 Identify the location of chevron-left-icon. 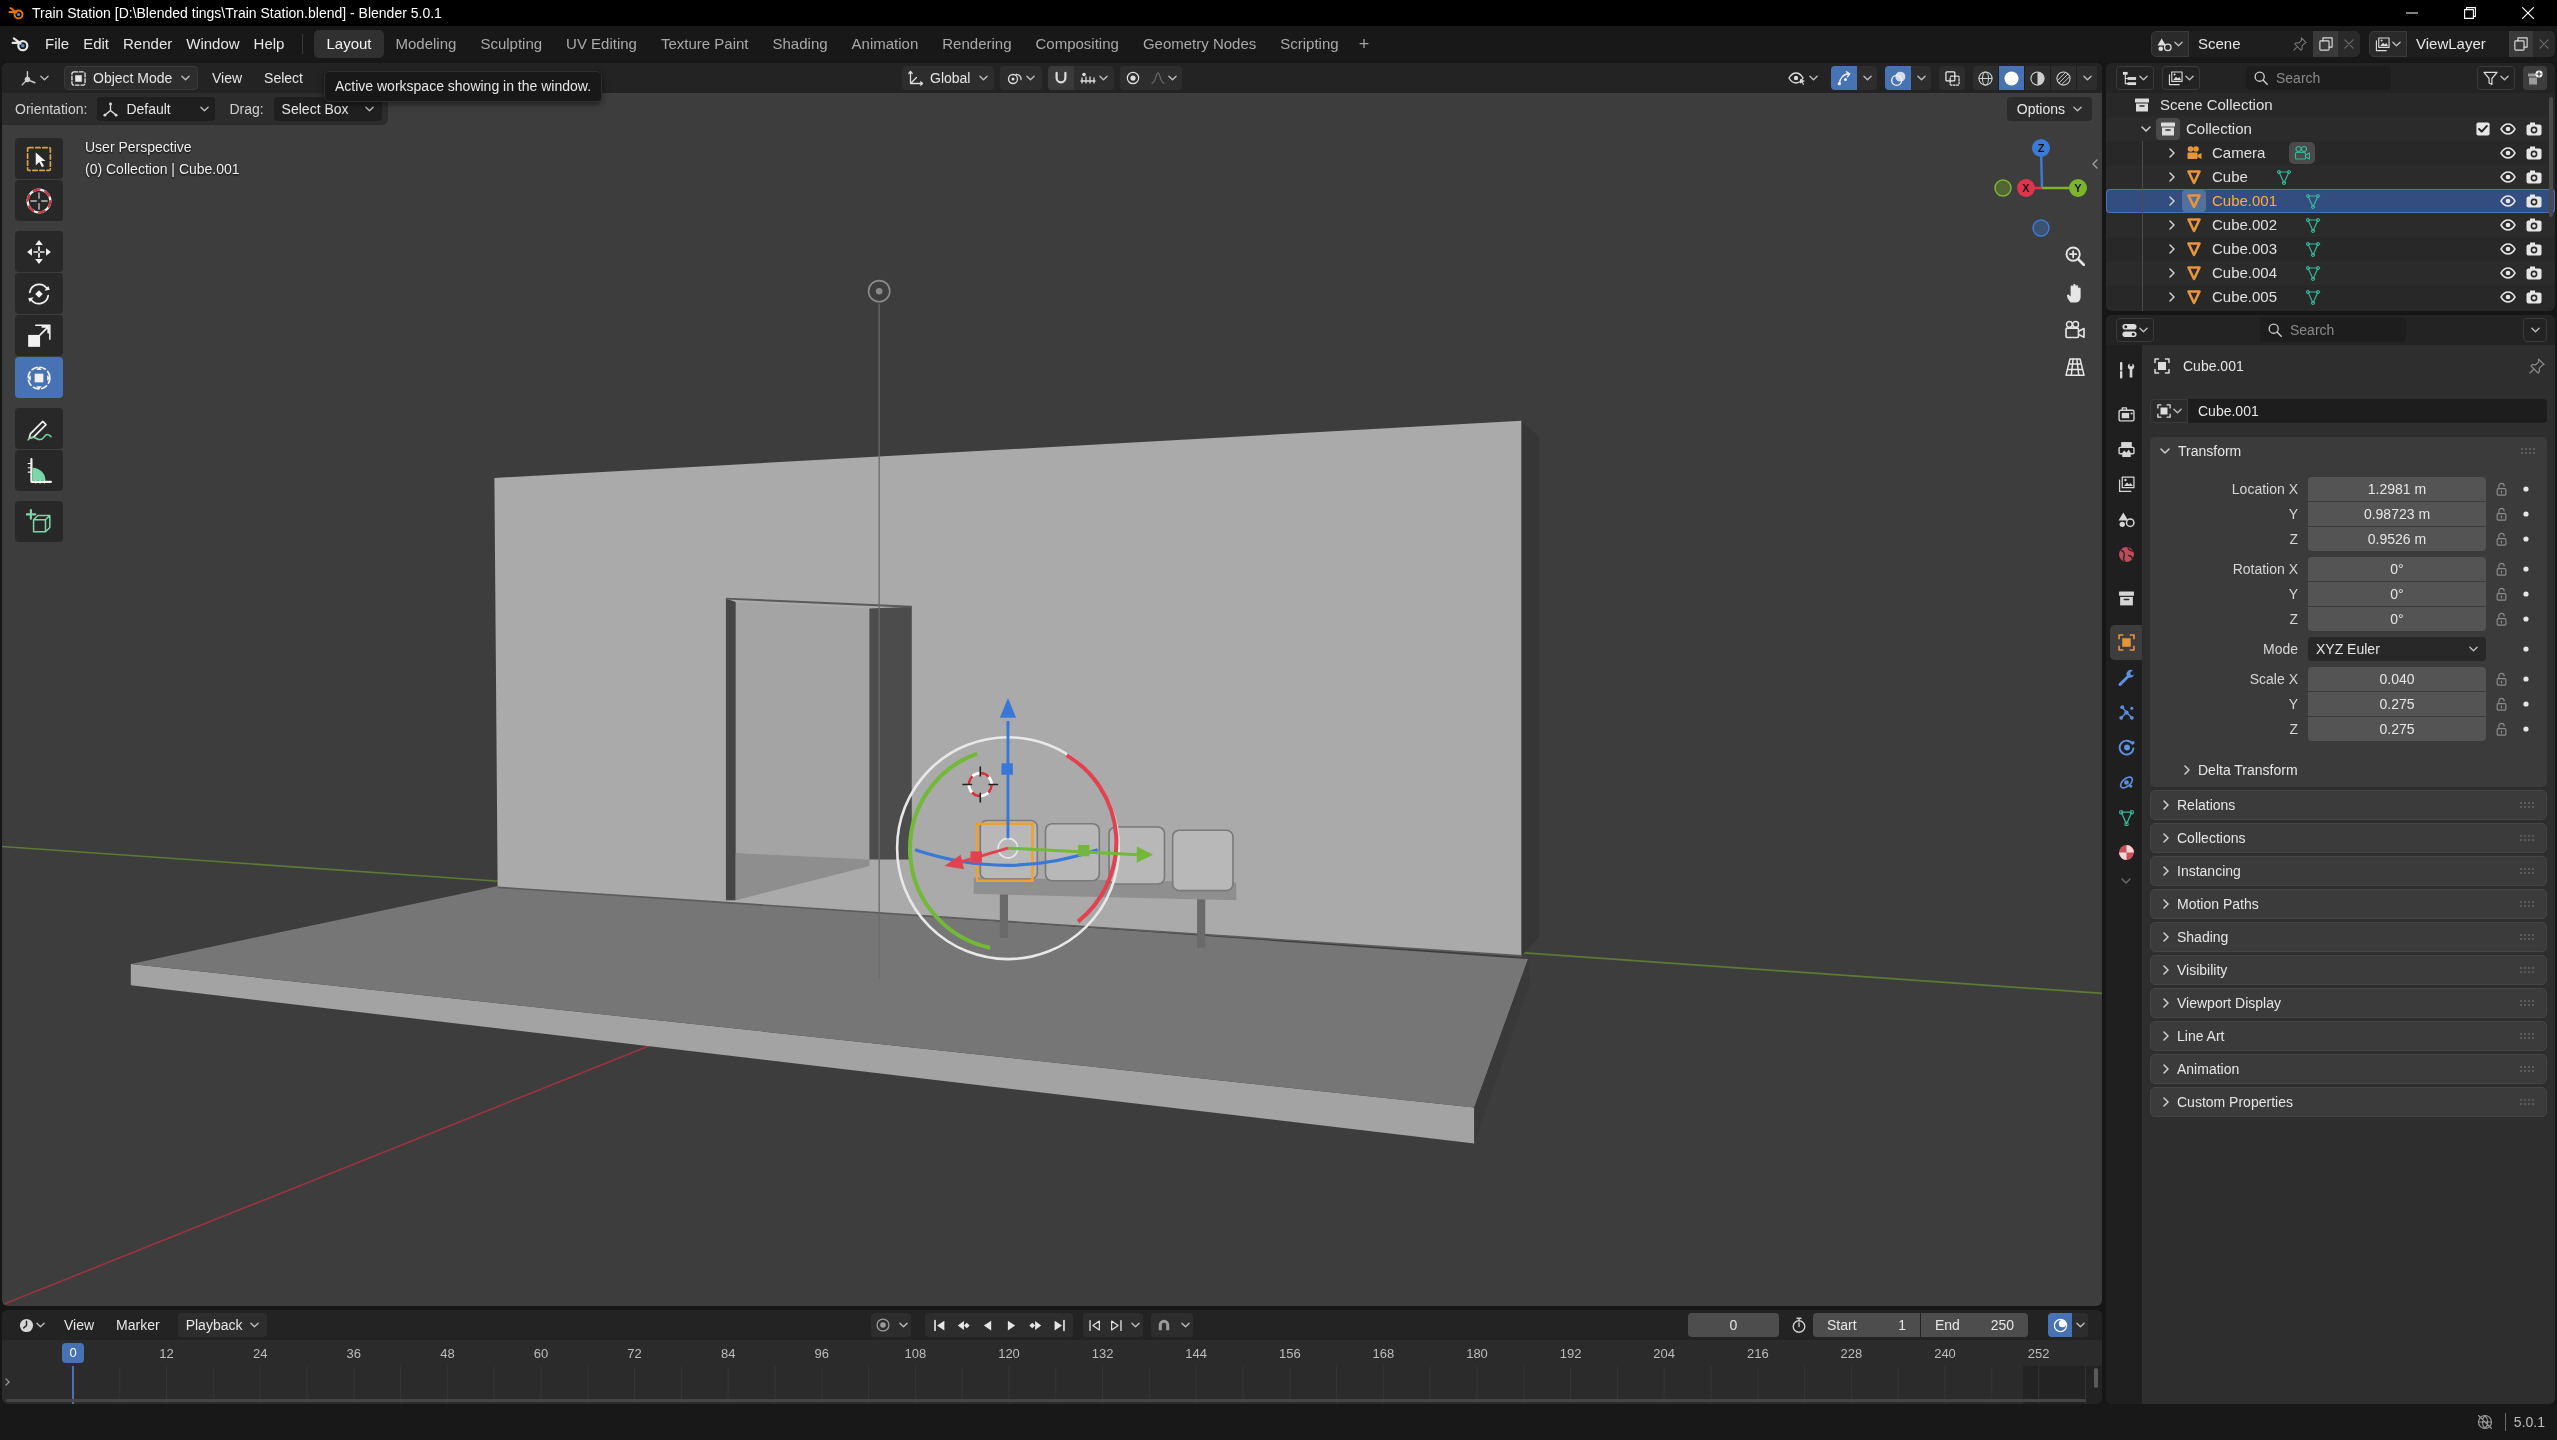
(2095, 164).